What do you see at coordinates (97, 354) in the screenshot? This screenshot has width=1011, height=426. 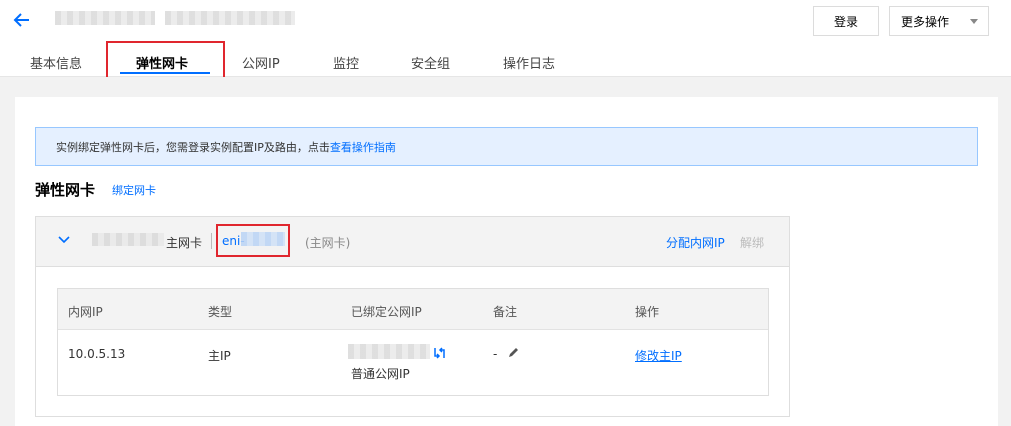 I see `cell-private-ip: 10.0.5.13` at bounding box center [97, 354].